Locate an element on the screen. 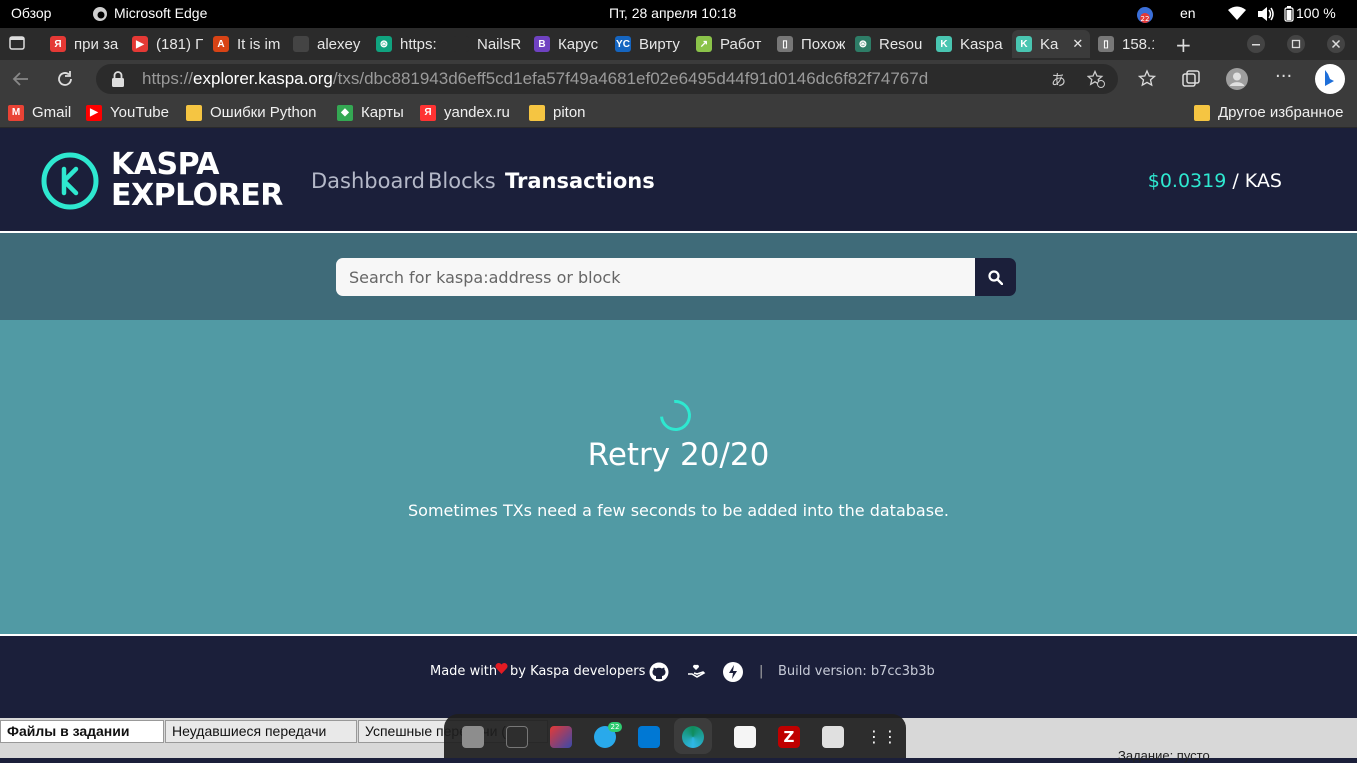 This screenshot has width=1357, height=763. bookmark-label: Другое избранное is located at coordinates (1281, 112).